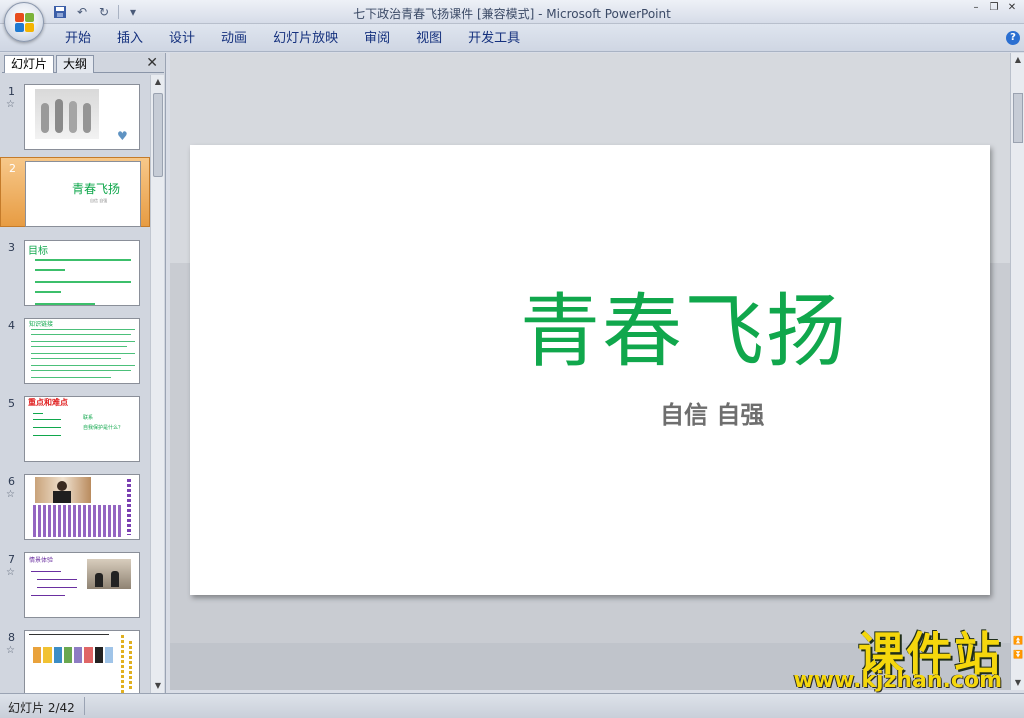 This screenshot has height=718, width=1024. I want to click on panel-tabs: 幻灯片 大纲 ✕, so click(83, 63).